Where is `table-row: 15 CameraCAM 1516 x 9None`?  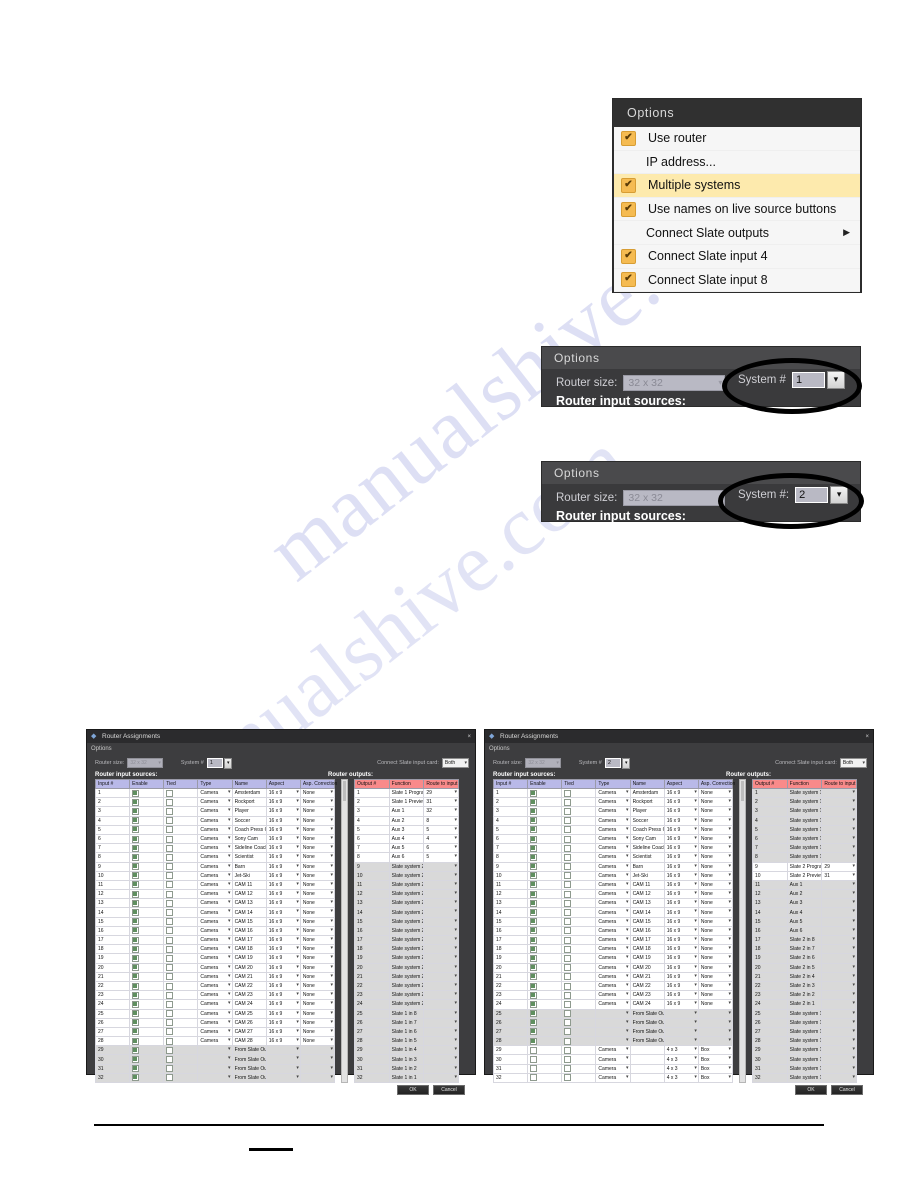
table-row: 15 CameraCAM 1516 x 9None is located at coordinates (215, 921).